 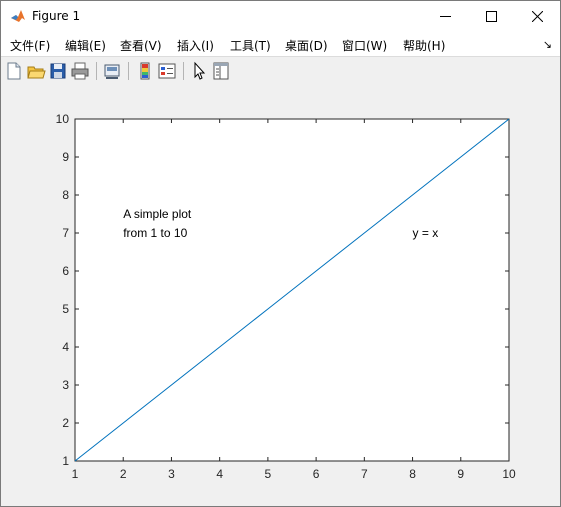 I want to click on text-annotation: y = x, so click(x=426, y=233).